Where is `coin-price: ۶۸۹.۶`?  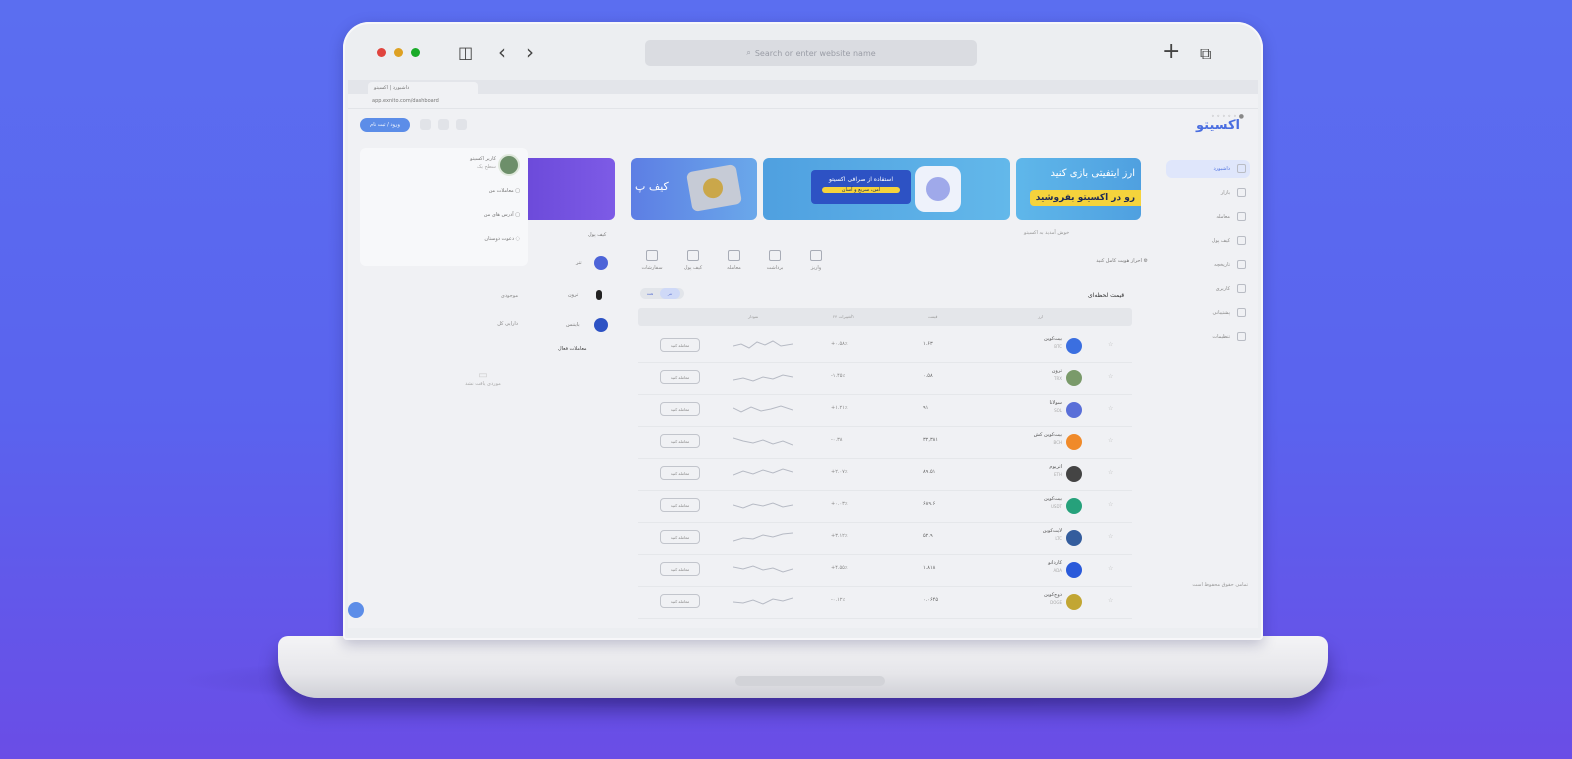 coin-price: ۶۸۹.۶ is located at coordinates (929, 504).